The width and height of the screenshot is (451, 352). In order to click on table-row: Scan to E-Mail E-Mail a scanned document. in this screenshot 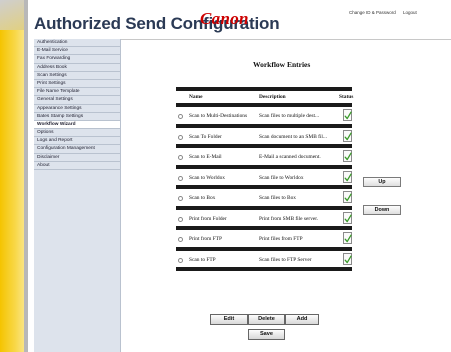, I will do `click(264, 158)`.